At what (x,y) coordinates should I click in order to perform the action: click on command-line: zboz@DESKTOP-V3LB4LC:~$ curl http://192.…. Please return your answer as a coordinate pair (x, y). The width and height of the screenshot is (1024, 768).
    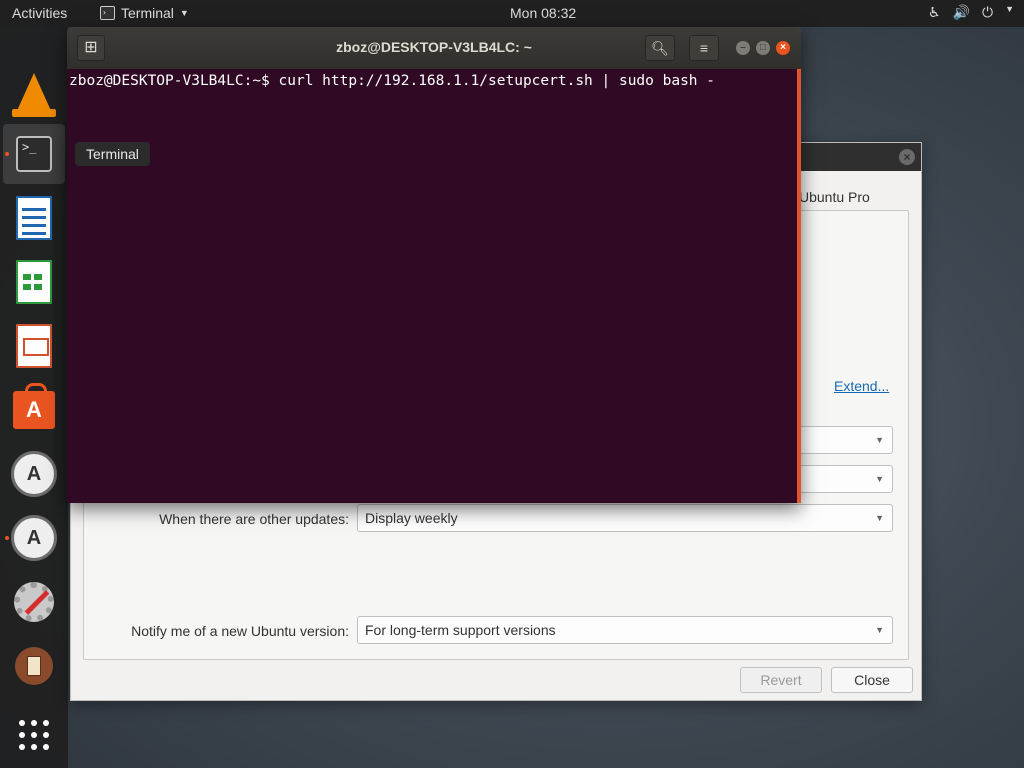
    Looking at the image, I should click on (392, 81).